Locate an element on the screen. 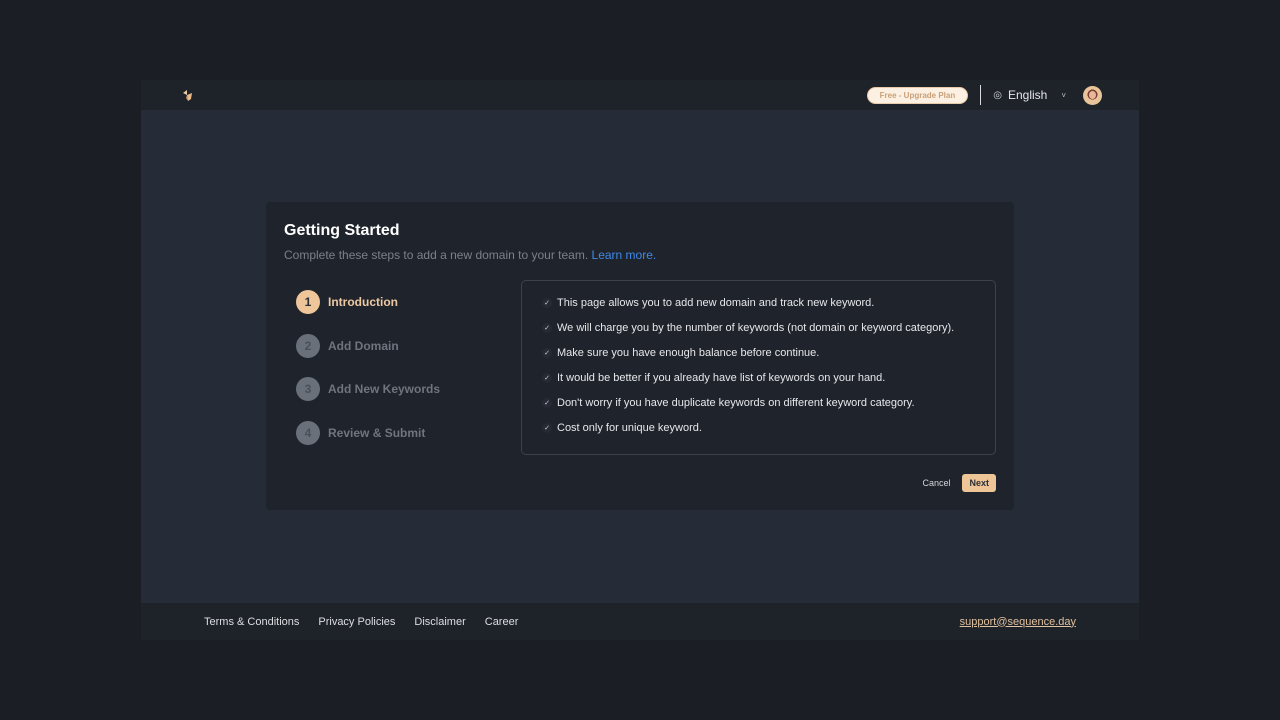 This screenshot has width=1280, height=720. language-label: English is located at coordinates (1027, 95).